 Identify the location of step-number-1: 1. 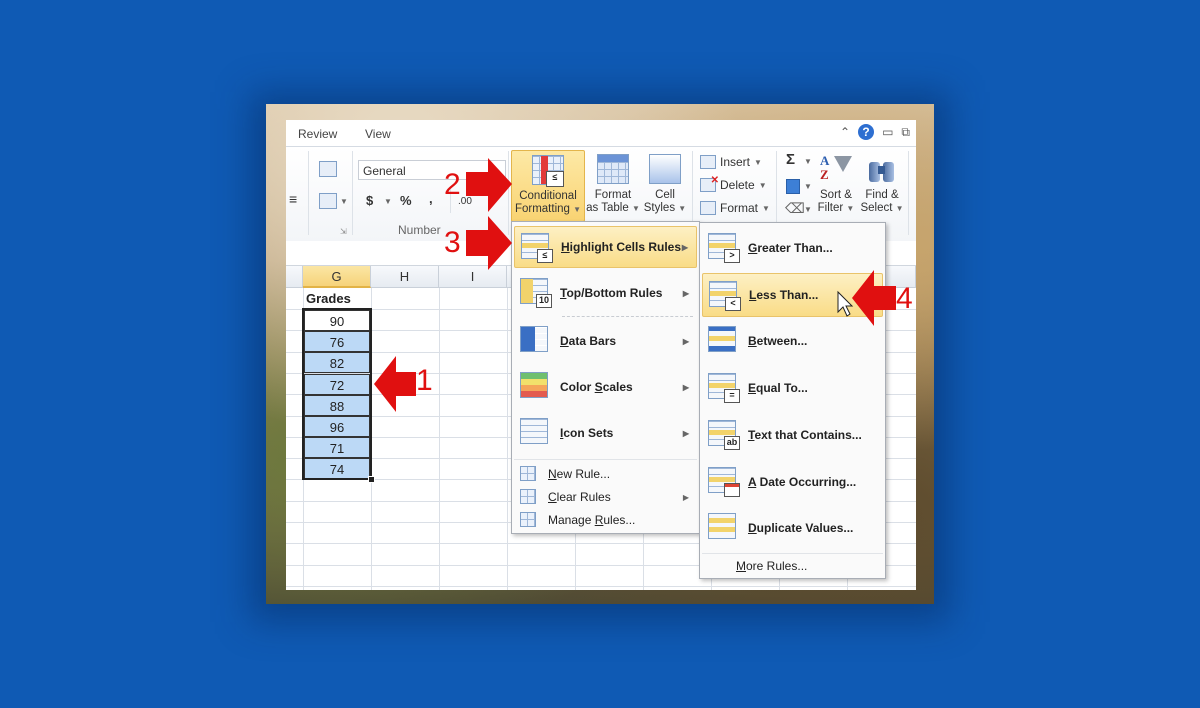
(424, 380).